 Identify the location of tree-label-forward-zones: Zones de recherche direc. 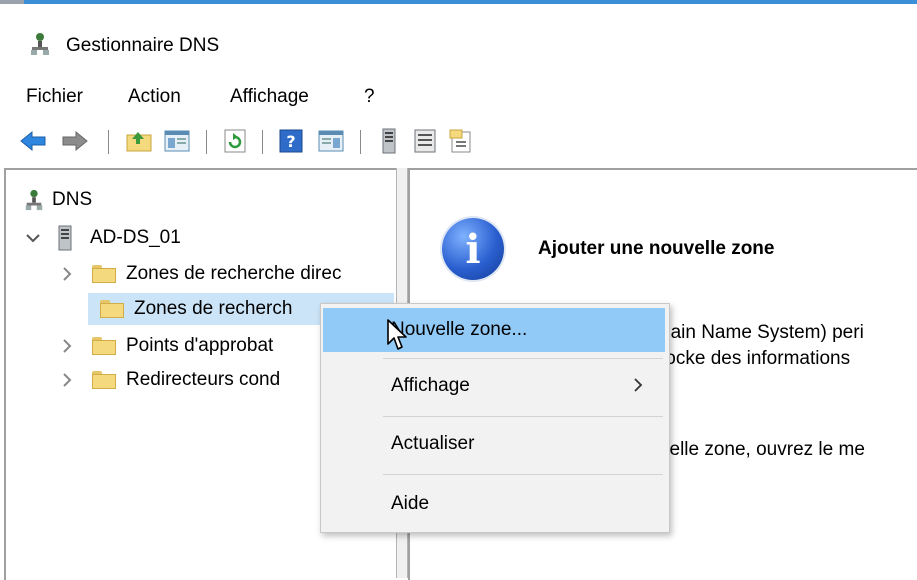
(234, 273).